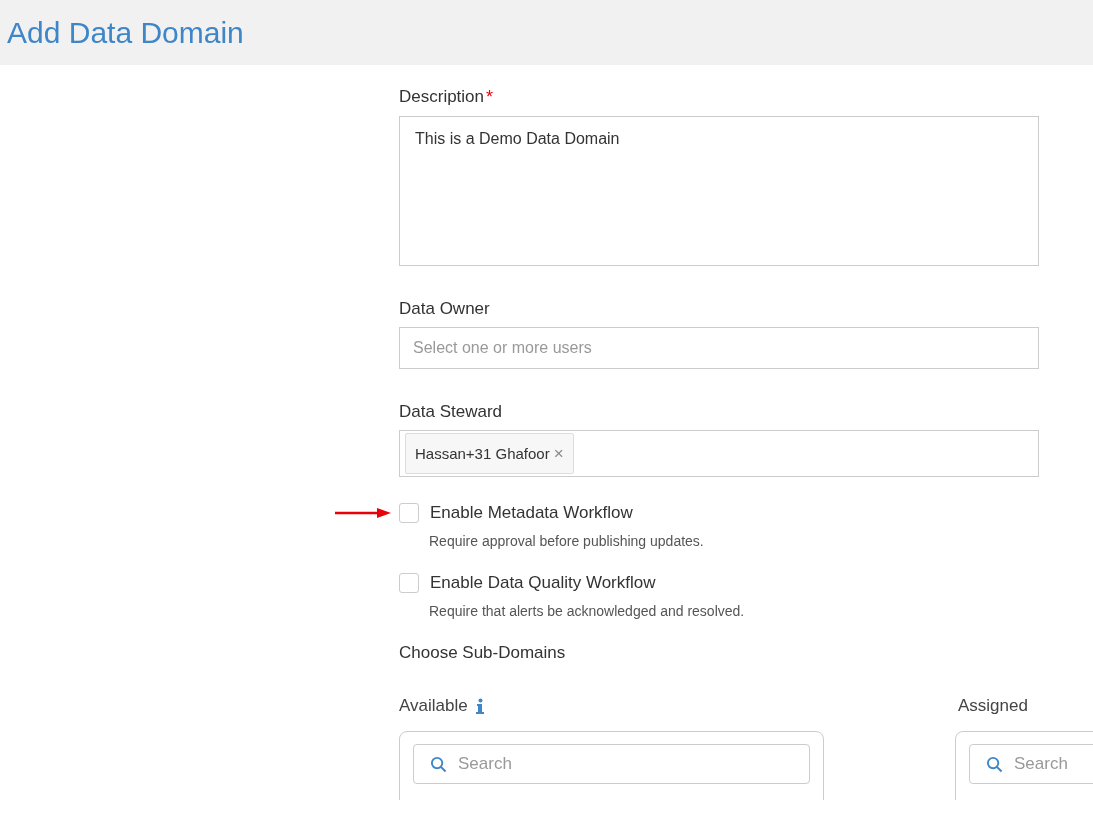 This screenshot has width=1093, height=813. What do you see at coordinates (719, 453) in the screenshot?
I see `data-steward-field: Hassan+31 Ghafoor ×` at bounding box center [719, 453].